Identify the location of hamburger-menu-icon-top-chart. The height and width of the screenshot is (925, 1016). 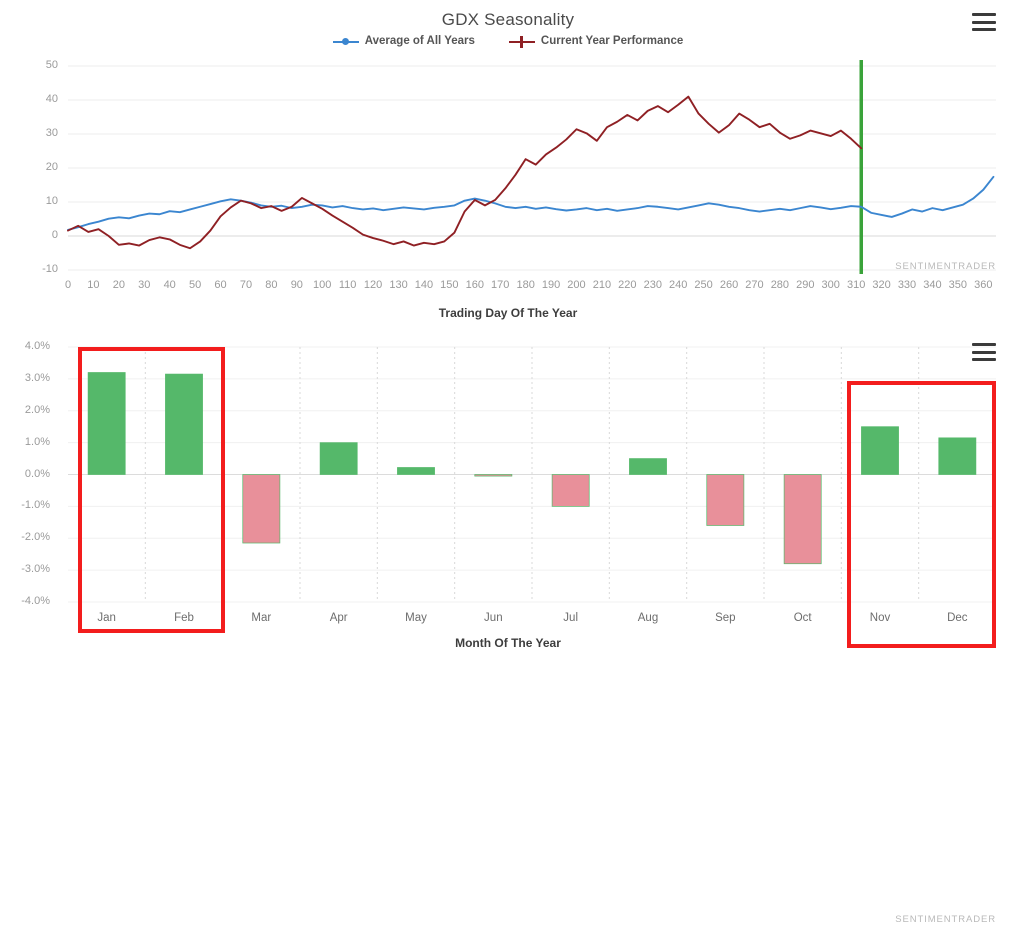
(984, 22).